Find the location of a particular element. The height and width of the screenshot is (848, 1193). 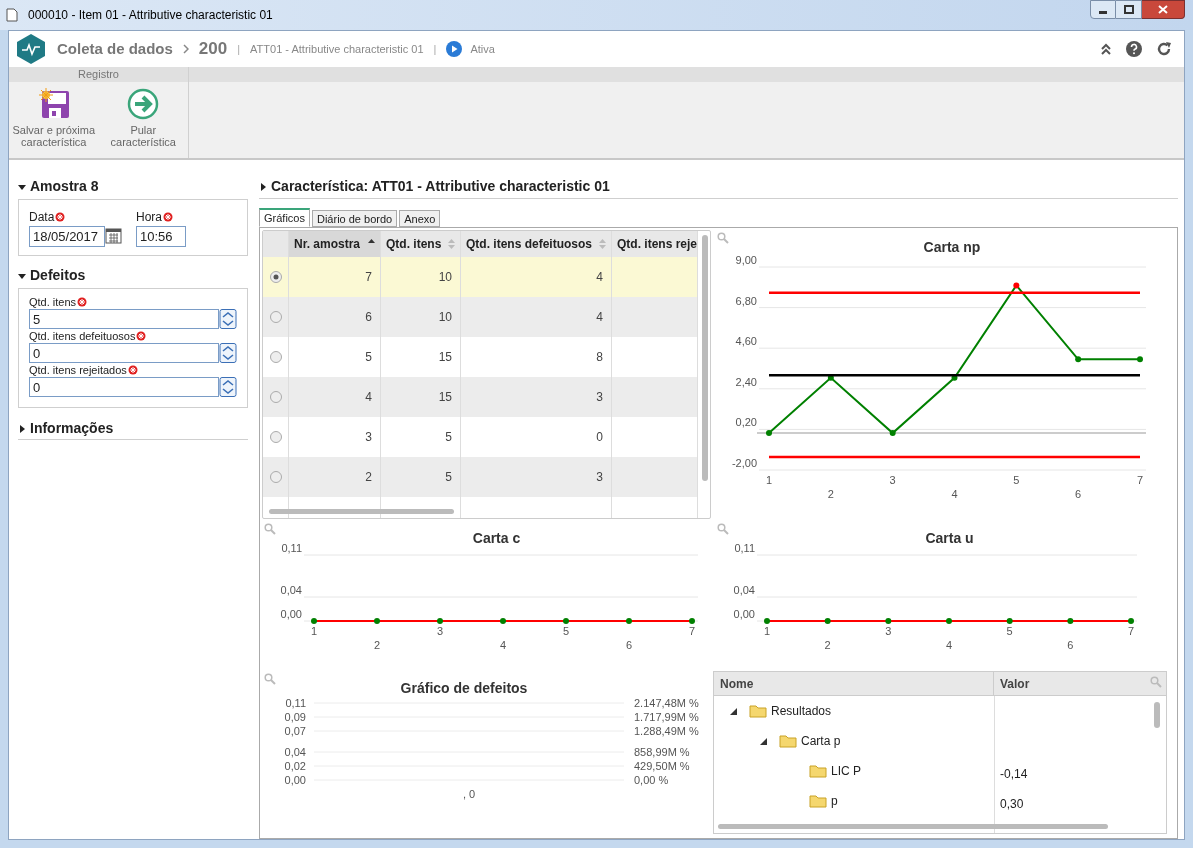

module-title: Coleta de dados is located at coordinates (115, 49).